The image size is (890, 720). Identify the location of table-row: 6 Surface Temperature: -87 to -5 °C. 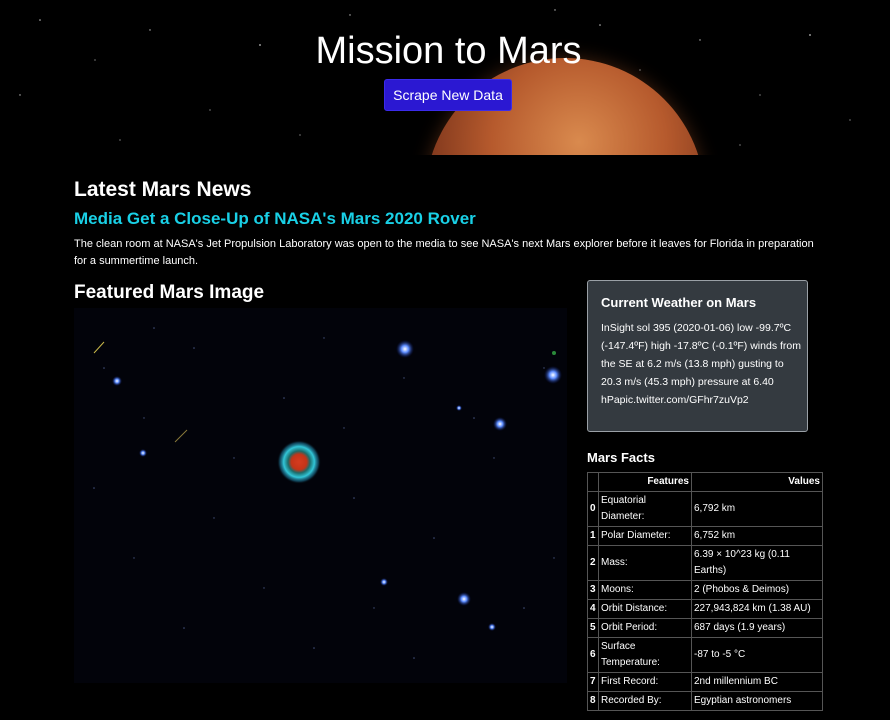
(705, 655).